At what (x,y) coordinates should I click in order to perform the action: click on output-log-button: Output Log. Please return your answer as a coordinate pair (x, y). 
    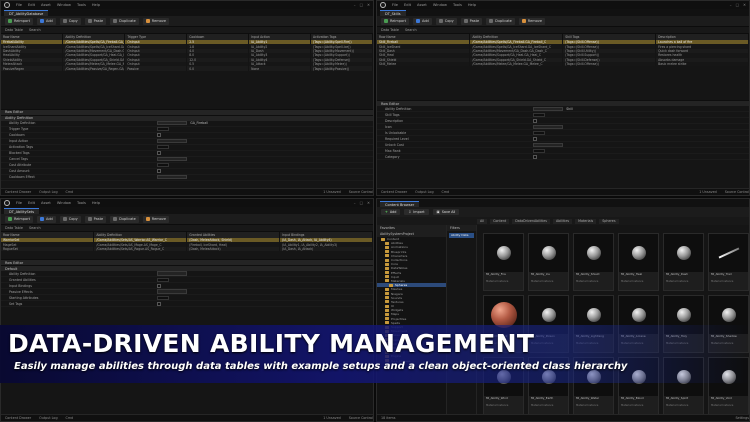
    Looking at the image, I should click on (424, 192).